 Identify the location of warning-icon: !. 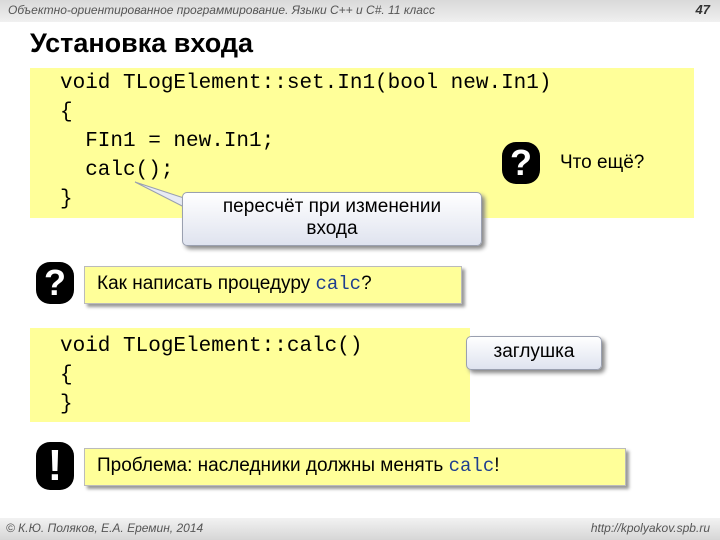
(55, 466).